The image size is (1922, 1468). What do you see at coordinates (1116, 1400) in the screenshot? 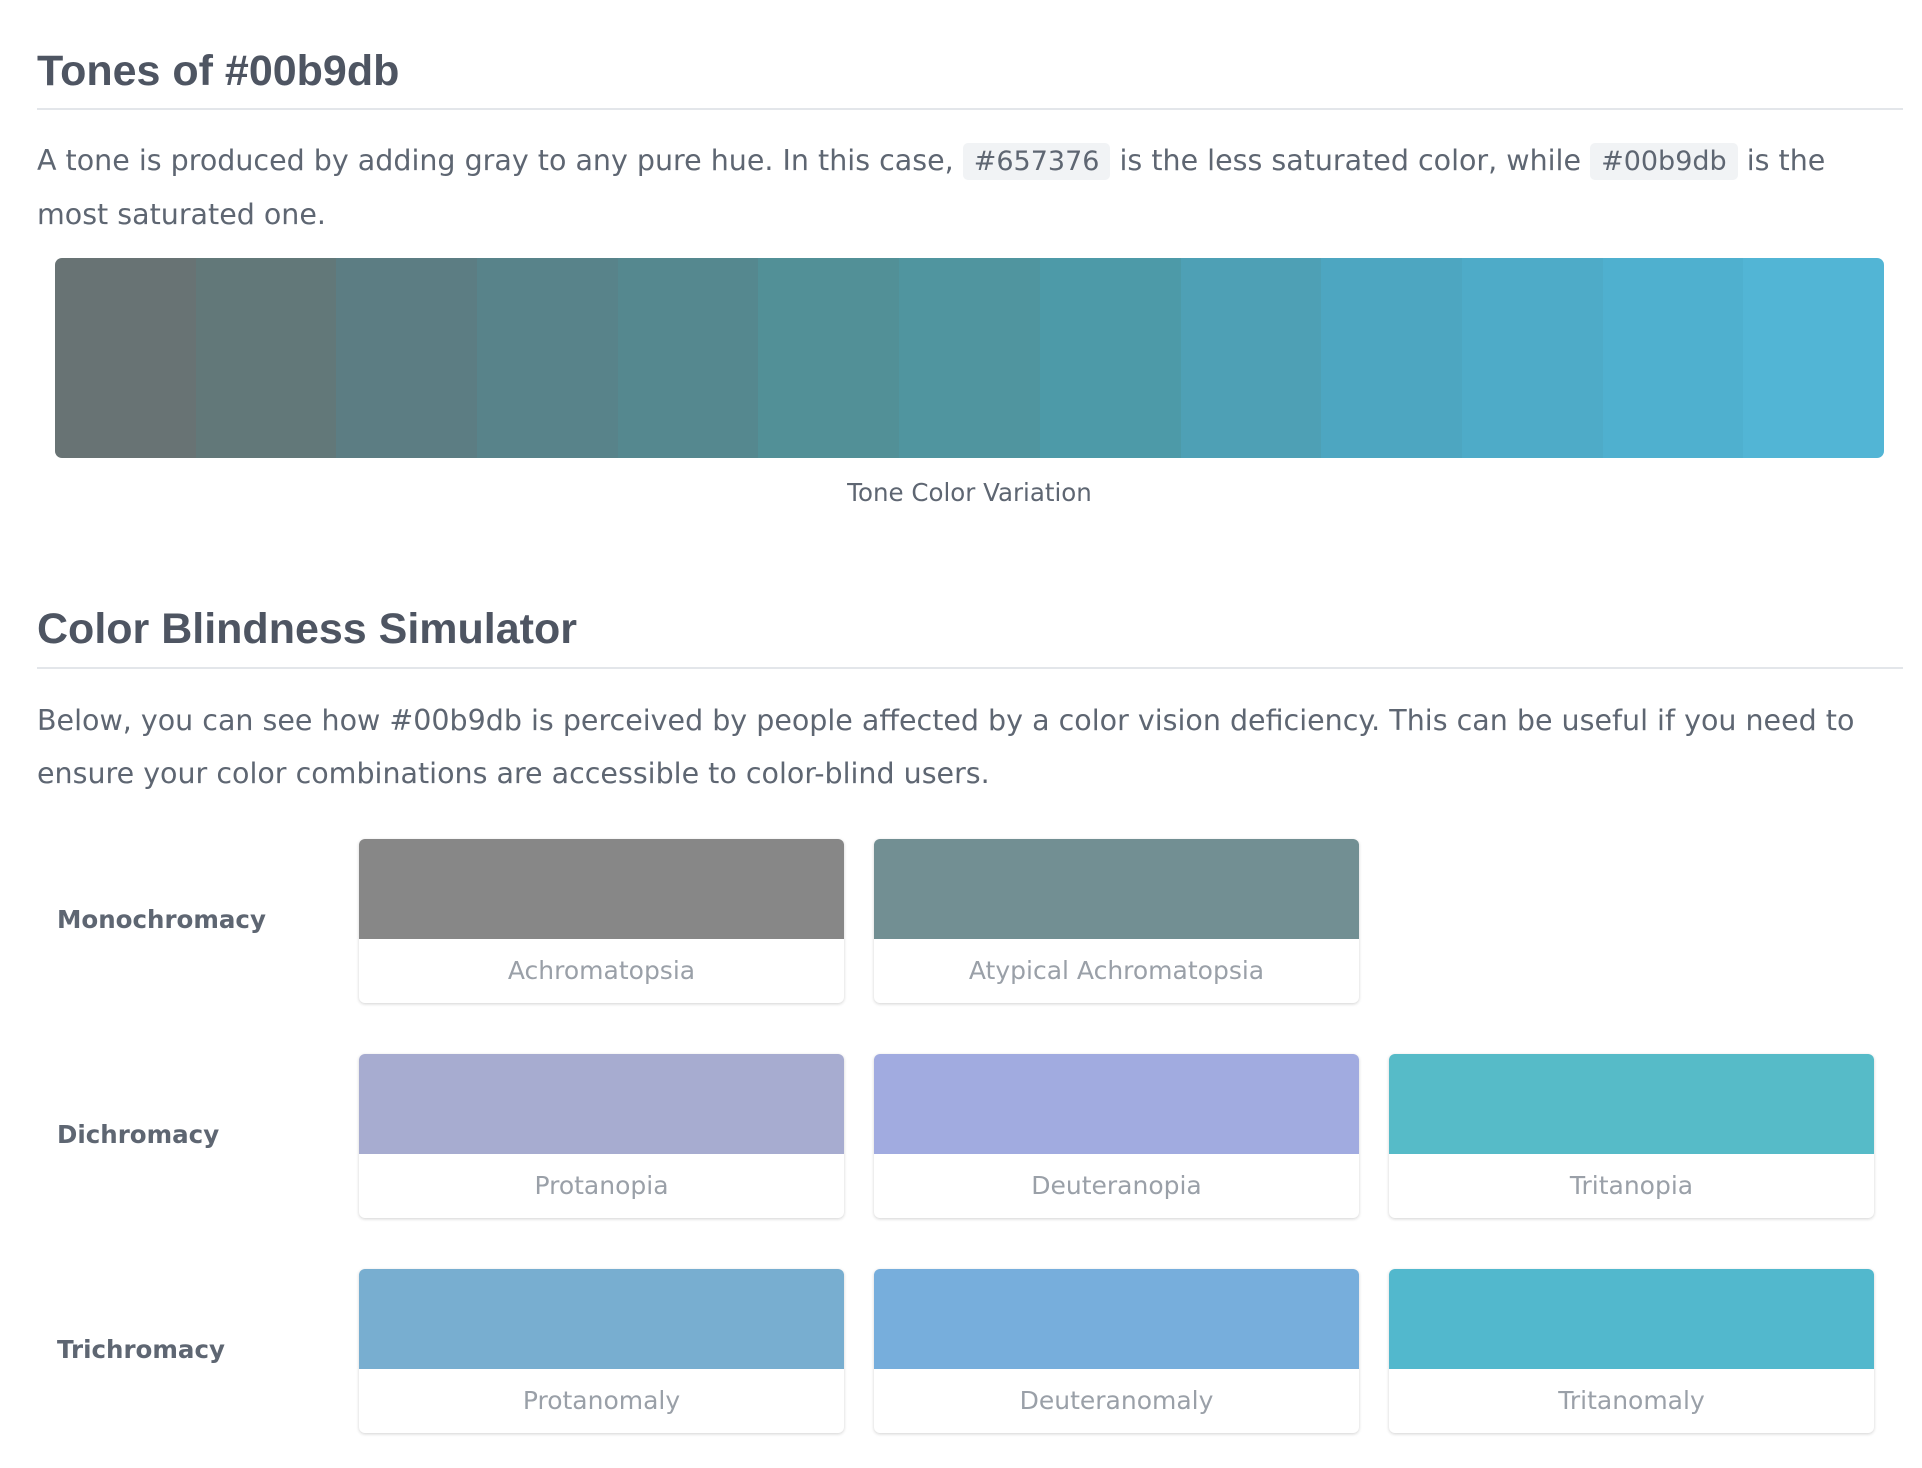
I see `card-label: Deuteranomaly` at bounding box center [1116, 1400].